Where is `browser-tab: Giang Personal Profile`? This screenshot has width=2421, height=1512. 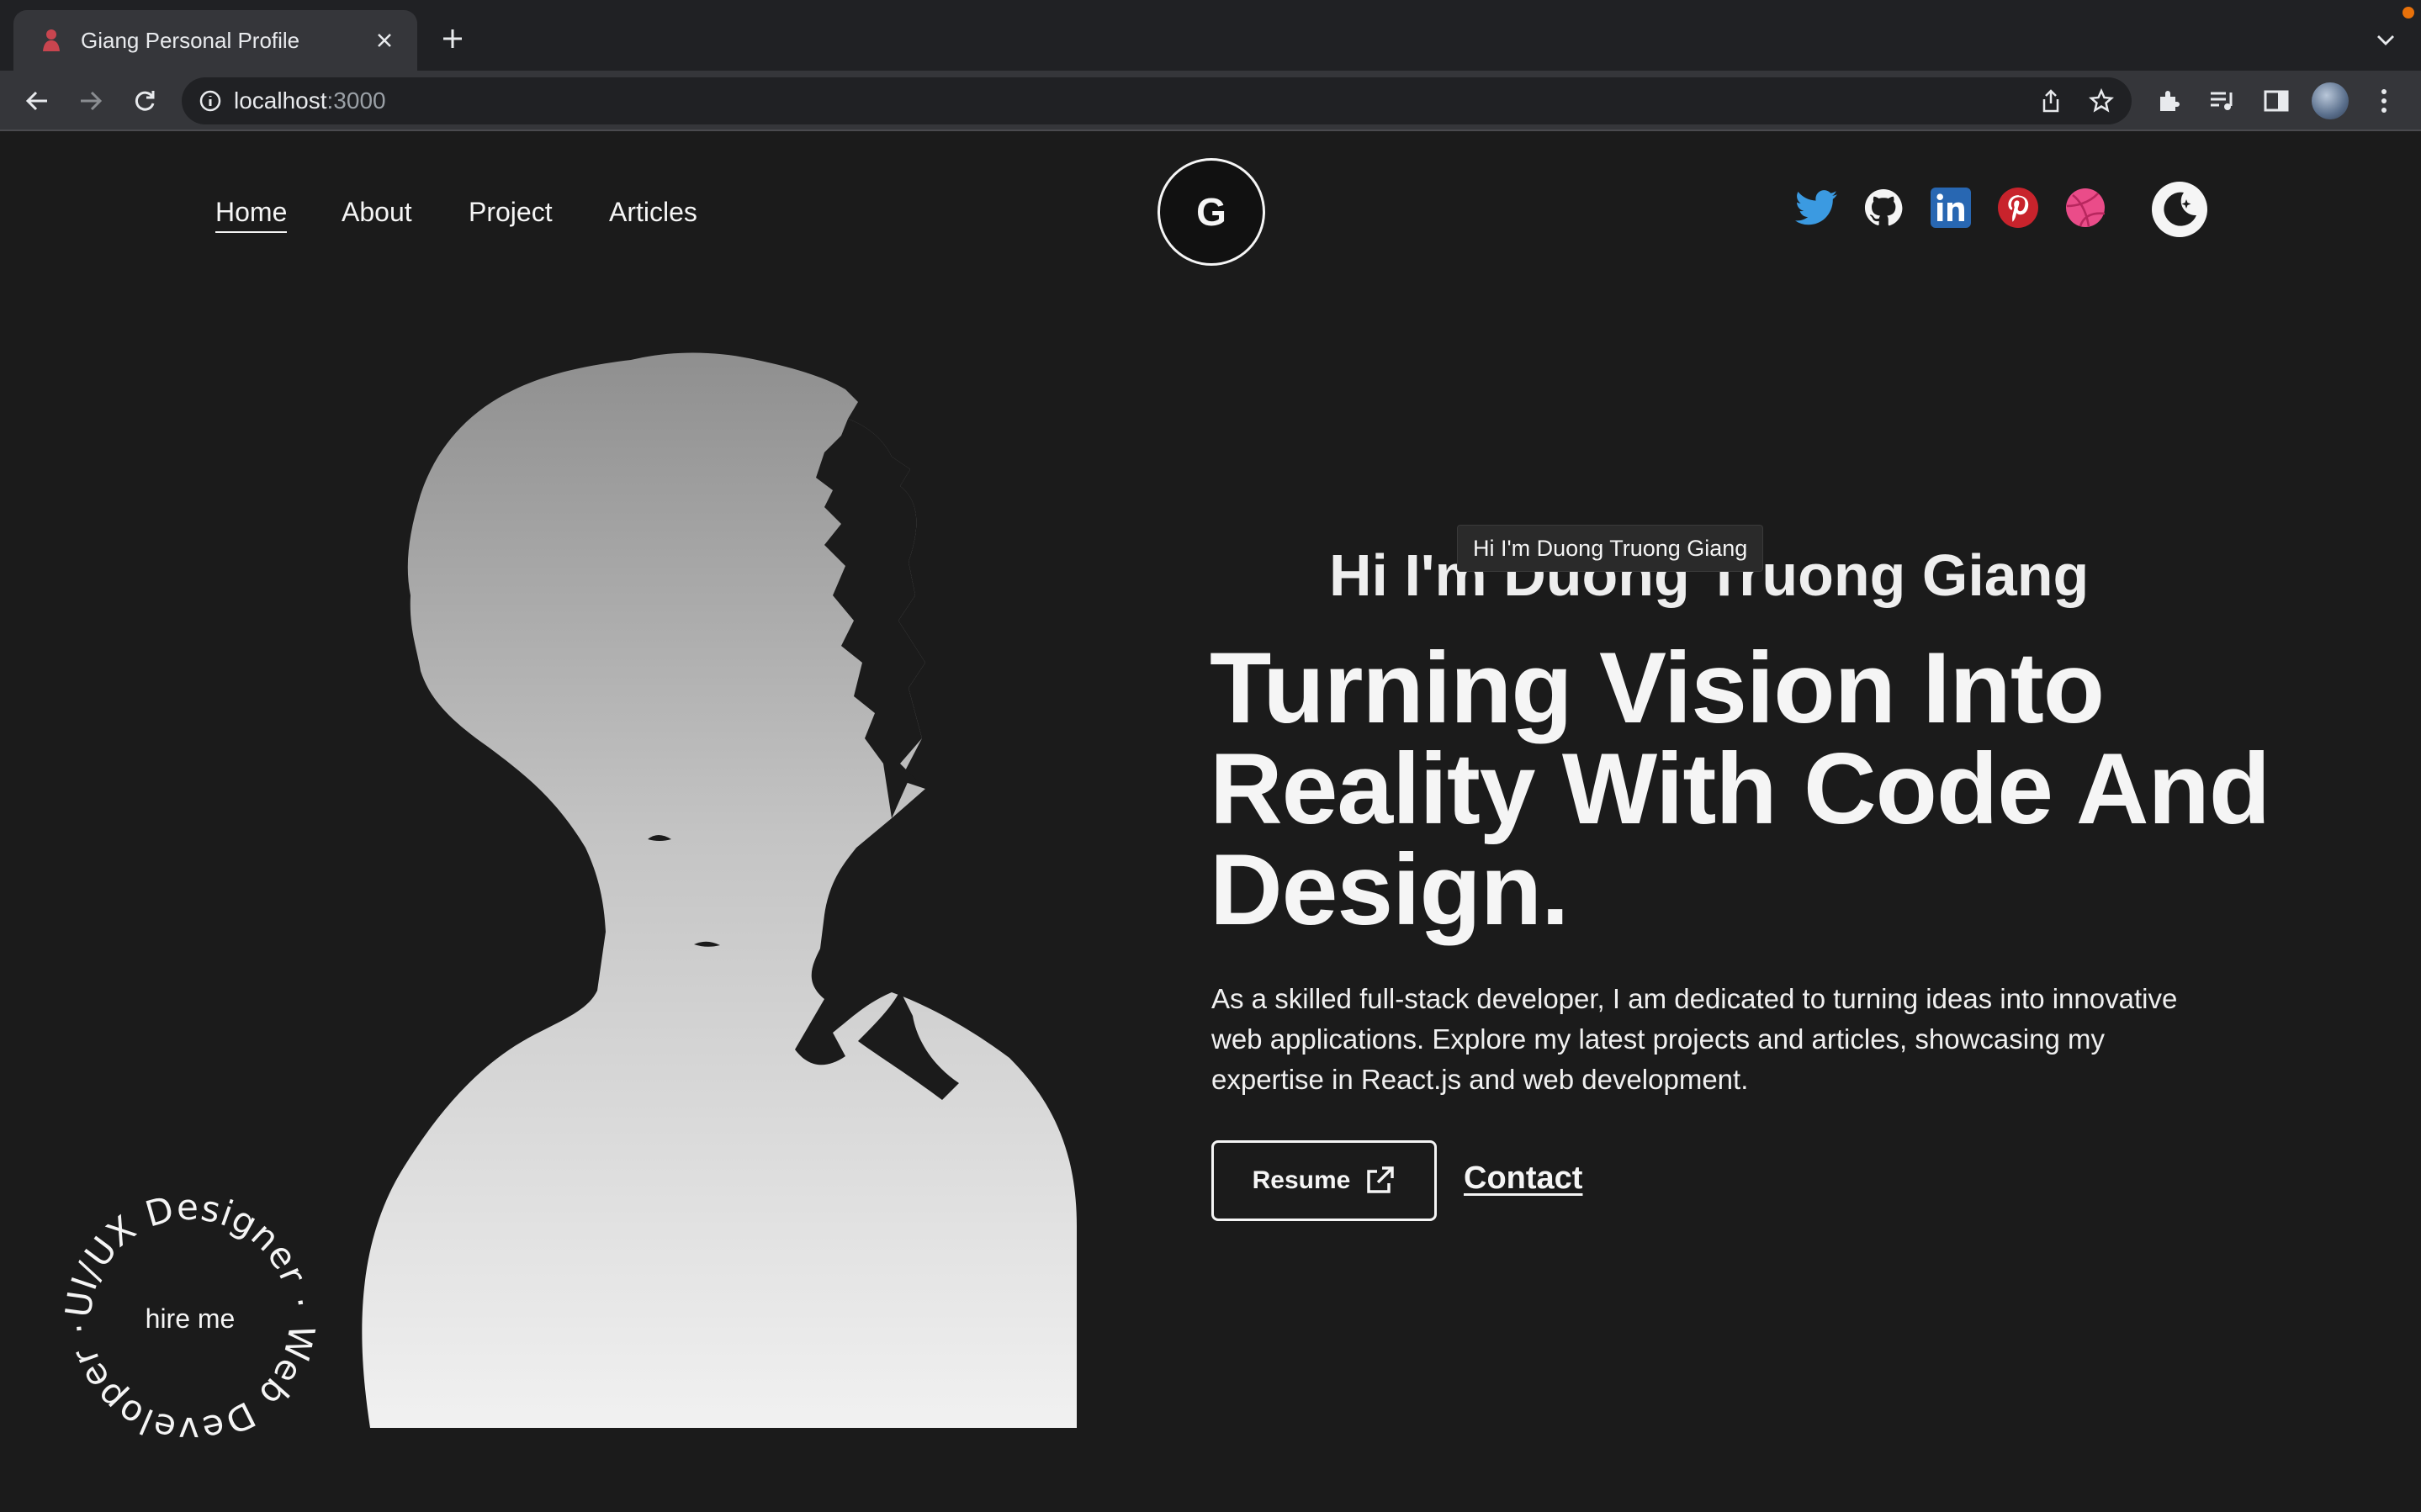
browser-tab: Giang Personal Profile is located at coordinates (215, 40).